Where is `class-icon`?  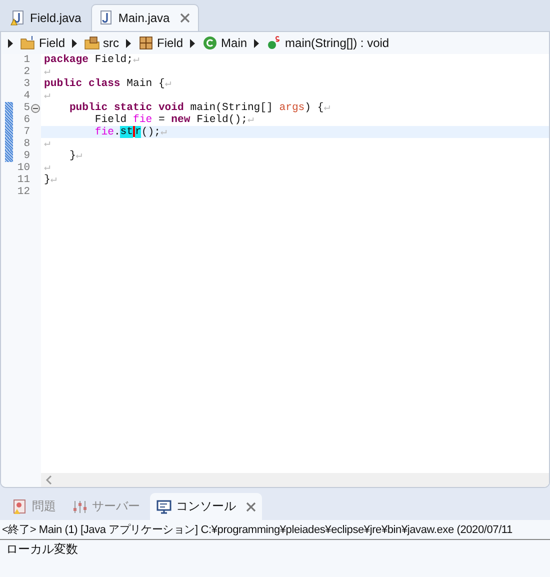
class-icon is located at coordinates (210, 43).